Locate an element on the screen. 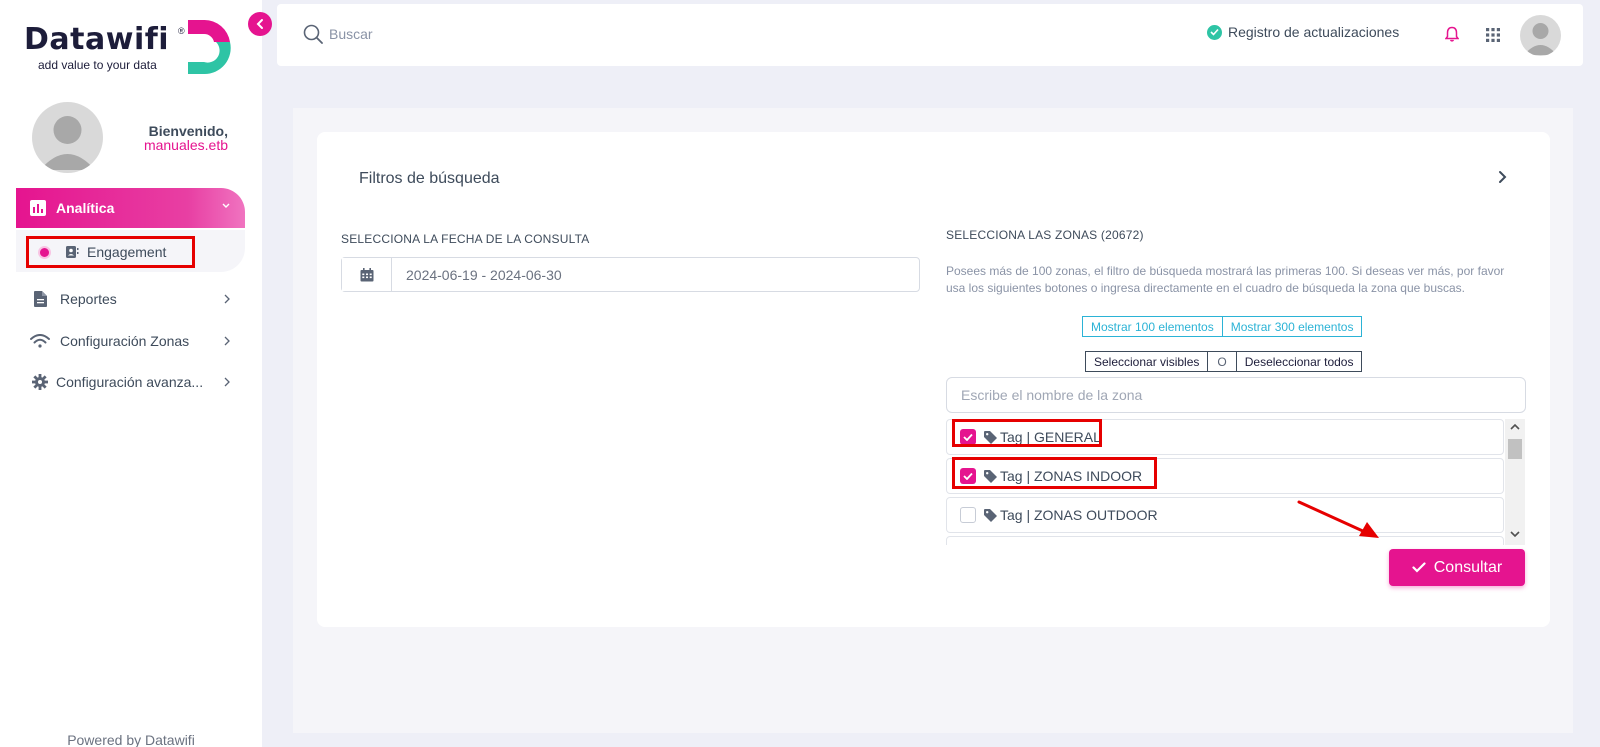 The image size is (1600, 747). show-100-button: Mostrar 100 elementos is located at coordinates (1152, 326).